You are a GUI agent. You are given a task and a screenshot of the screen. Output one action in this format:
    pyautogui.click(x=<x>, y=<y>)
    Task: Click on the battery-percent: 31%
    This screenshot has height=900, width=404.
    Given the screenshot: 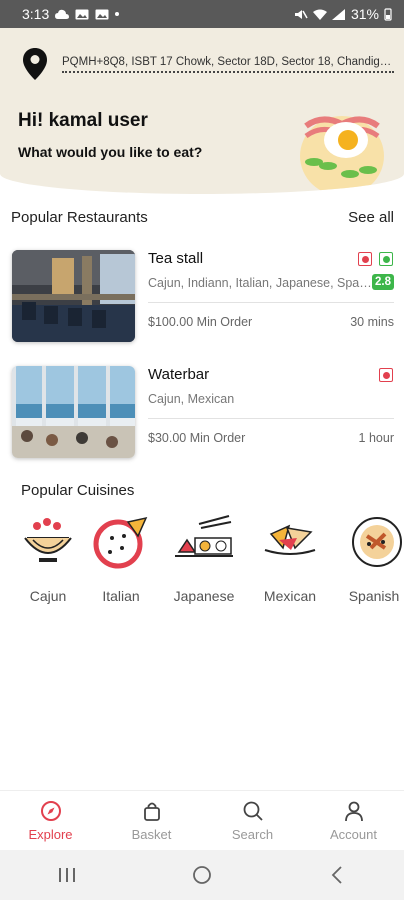 What is the action you would take?
    pyautogui.click(x=364, y=14)
    